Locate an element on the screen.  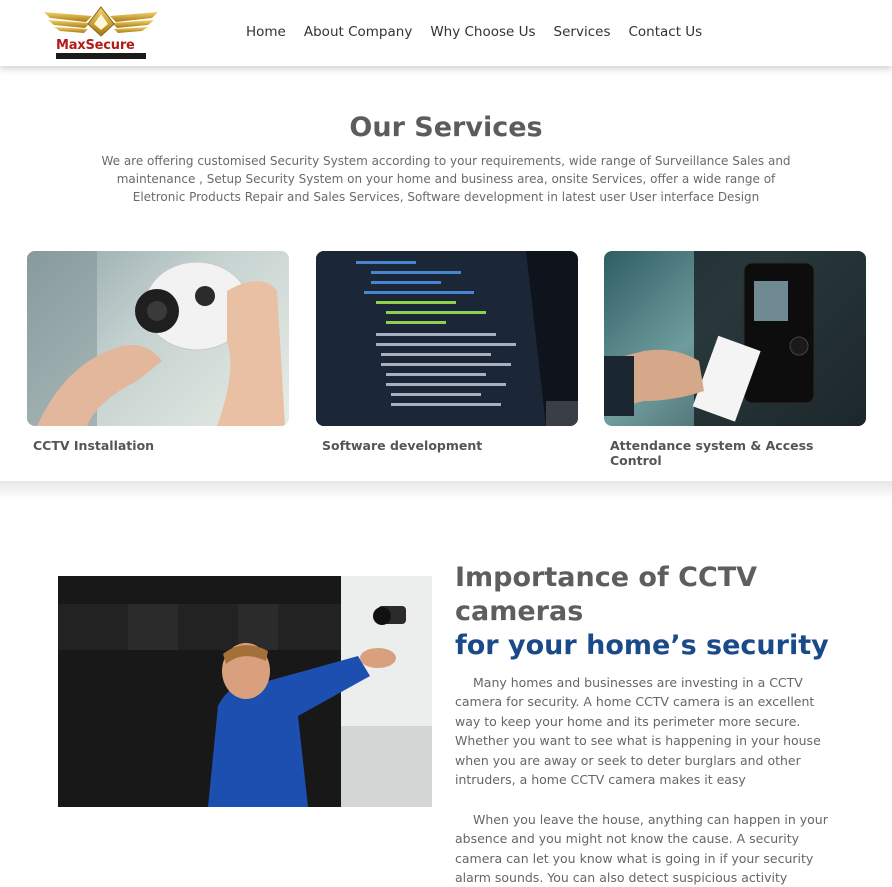
service-card-software: Software development is located at coordinates (447, 352).